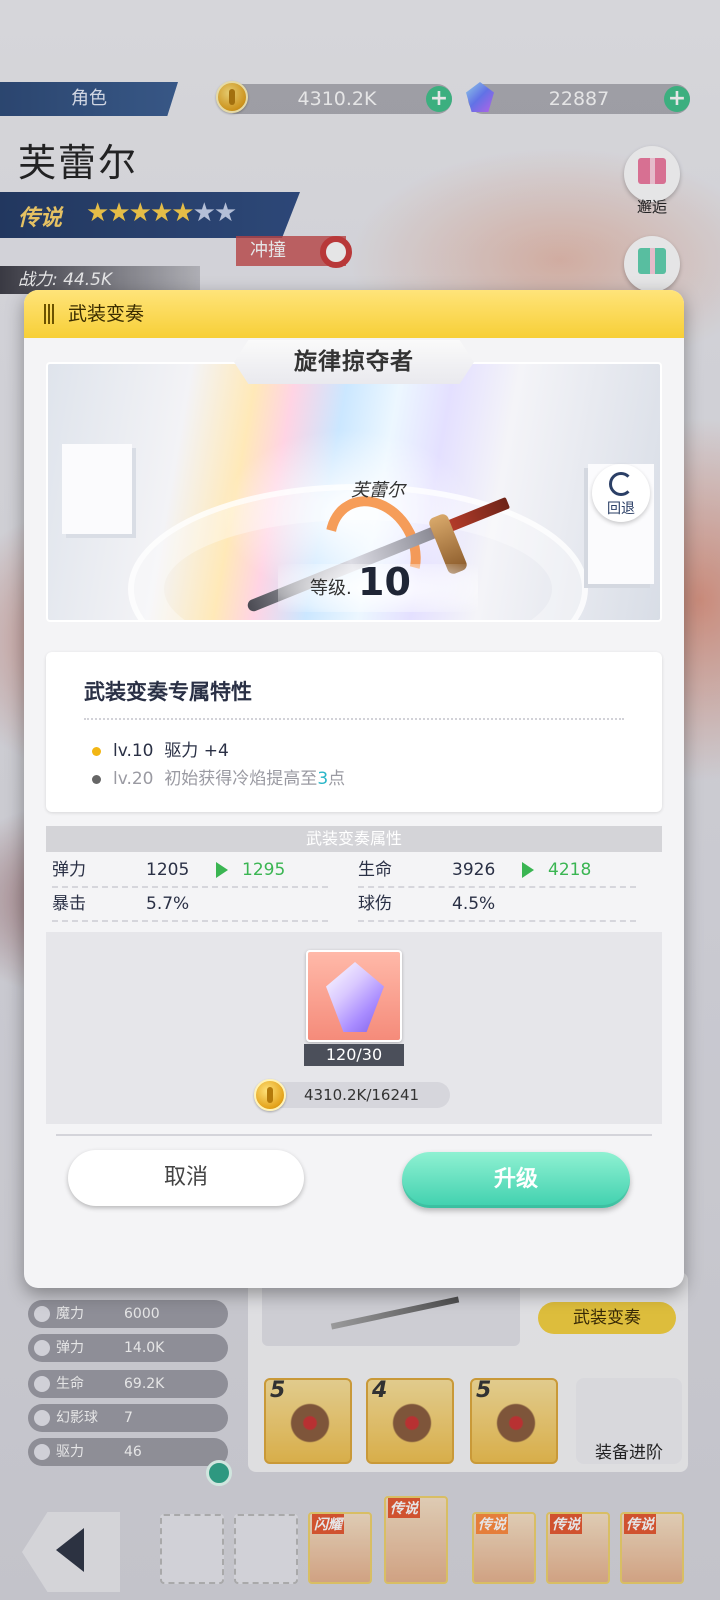 The width and height of the screenshot is (720, 1600). Describe the element at coordinates (354, 839) in the screenshot. I see `attributes-header: 武装变奏属性` at that location.